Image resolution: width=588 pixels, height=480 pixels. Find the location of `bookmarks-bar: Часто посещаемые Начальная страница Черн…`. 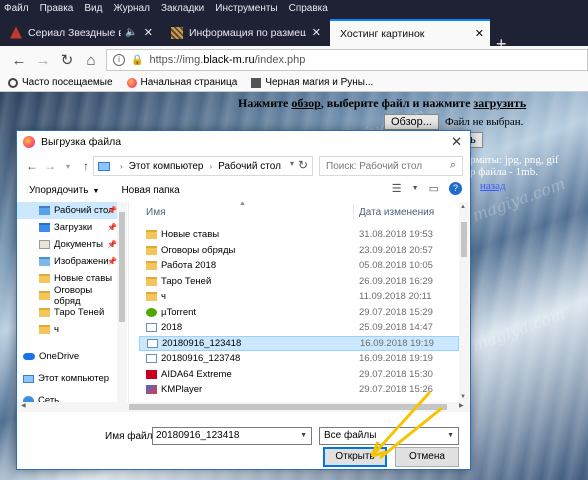

bookmarks-bar: Часто посещаемые Начальная страница Черн… is located at coordinates (294, 83).